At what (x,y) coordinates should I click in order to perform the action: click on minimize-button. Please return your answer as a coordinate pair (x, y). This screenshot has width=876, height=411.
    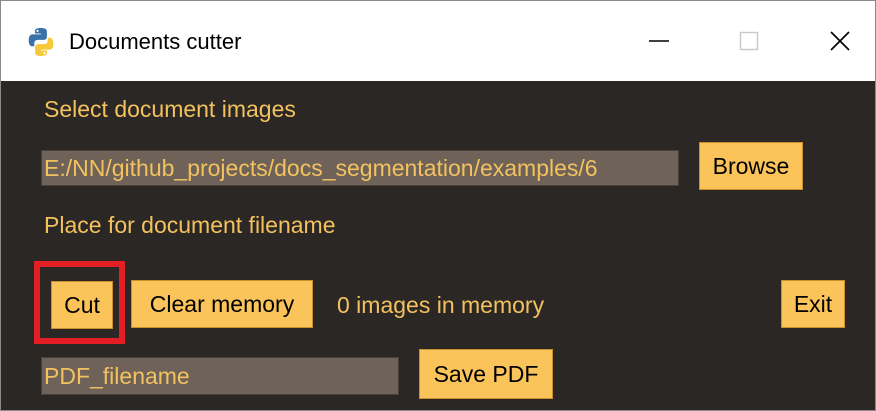
    Looking at the image, I should click on (659, 41).